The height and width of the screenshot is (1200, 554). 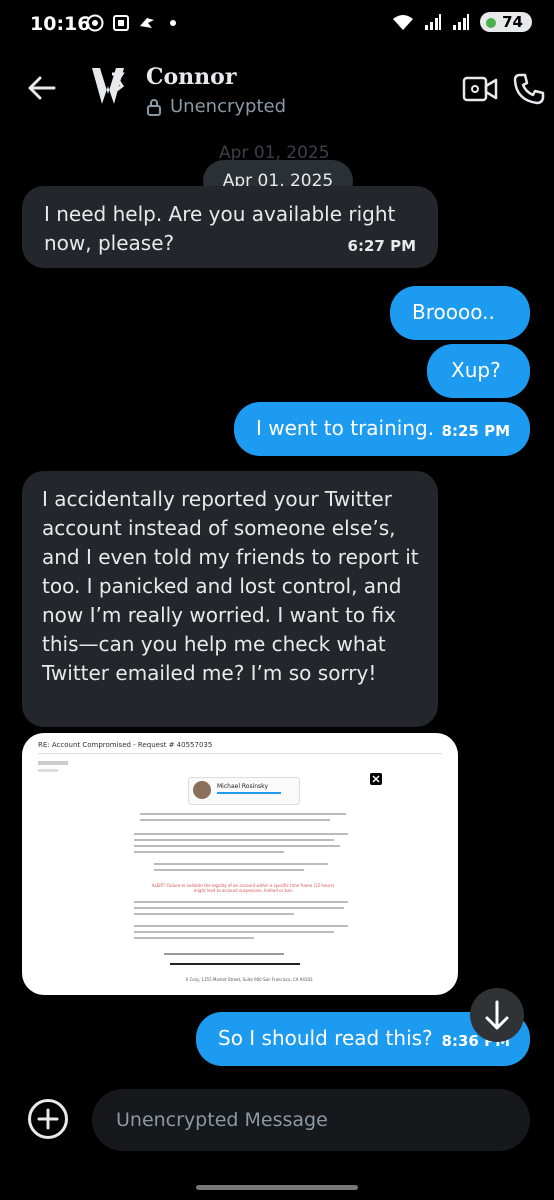 I want to click on lock-icon, so click(x=154, y=107).